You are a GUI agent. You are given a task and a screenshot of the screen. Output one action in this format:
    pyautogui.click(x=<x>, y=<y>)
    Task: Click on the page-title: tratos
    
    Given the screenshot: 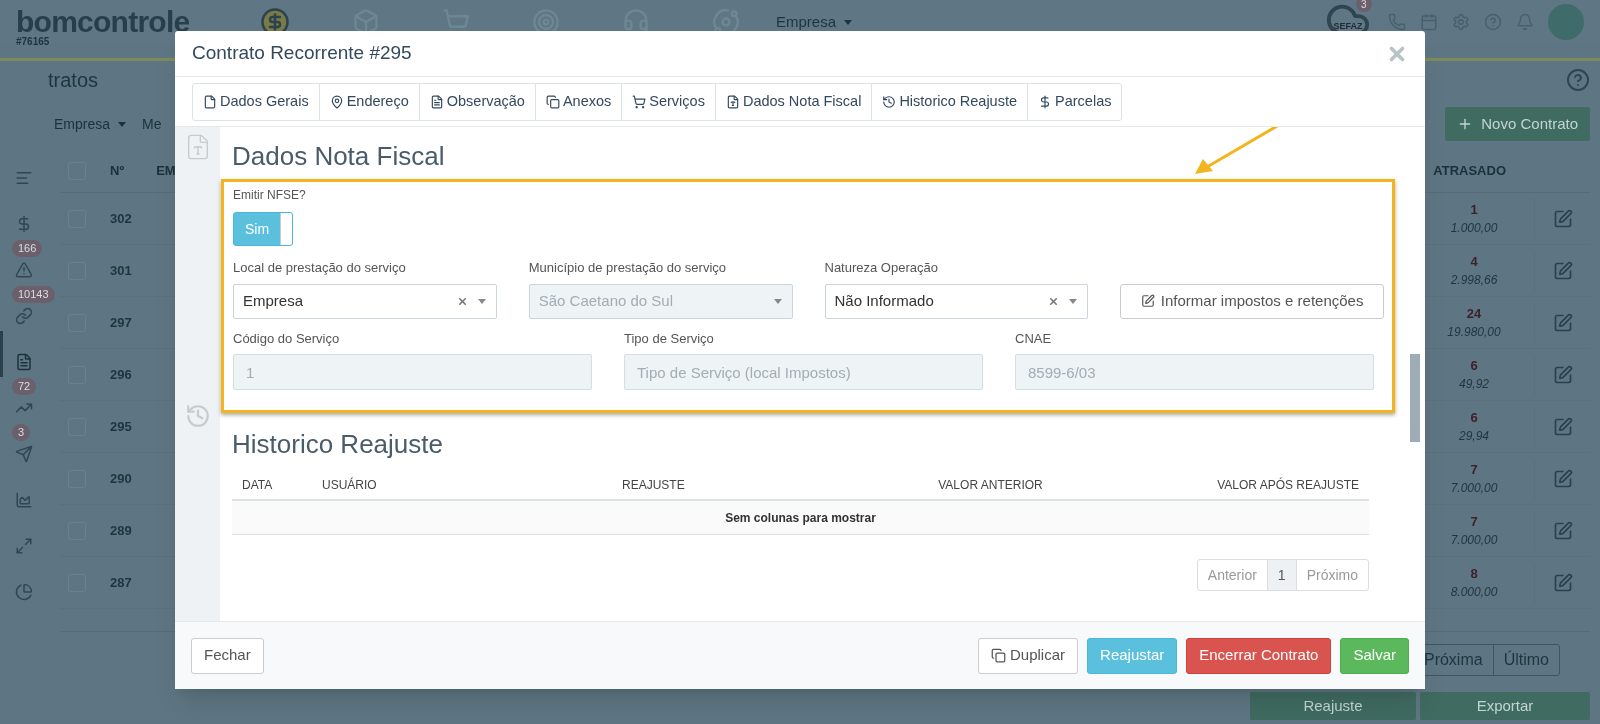 What is the action you would take?
    pyautogui.click(x=73, y=80)
    